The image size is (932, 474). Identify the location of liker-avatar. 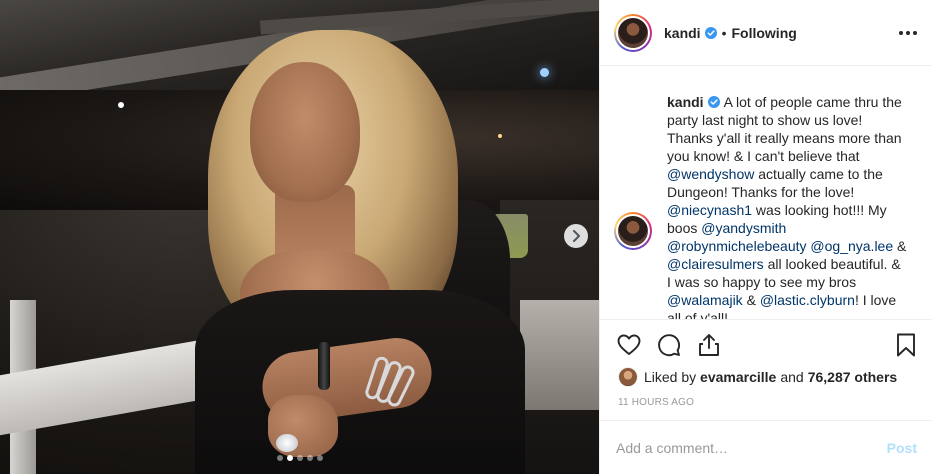
(628, 377).